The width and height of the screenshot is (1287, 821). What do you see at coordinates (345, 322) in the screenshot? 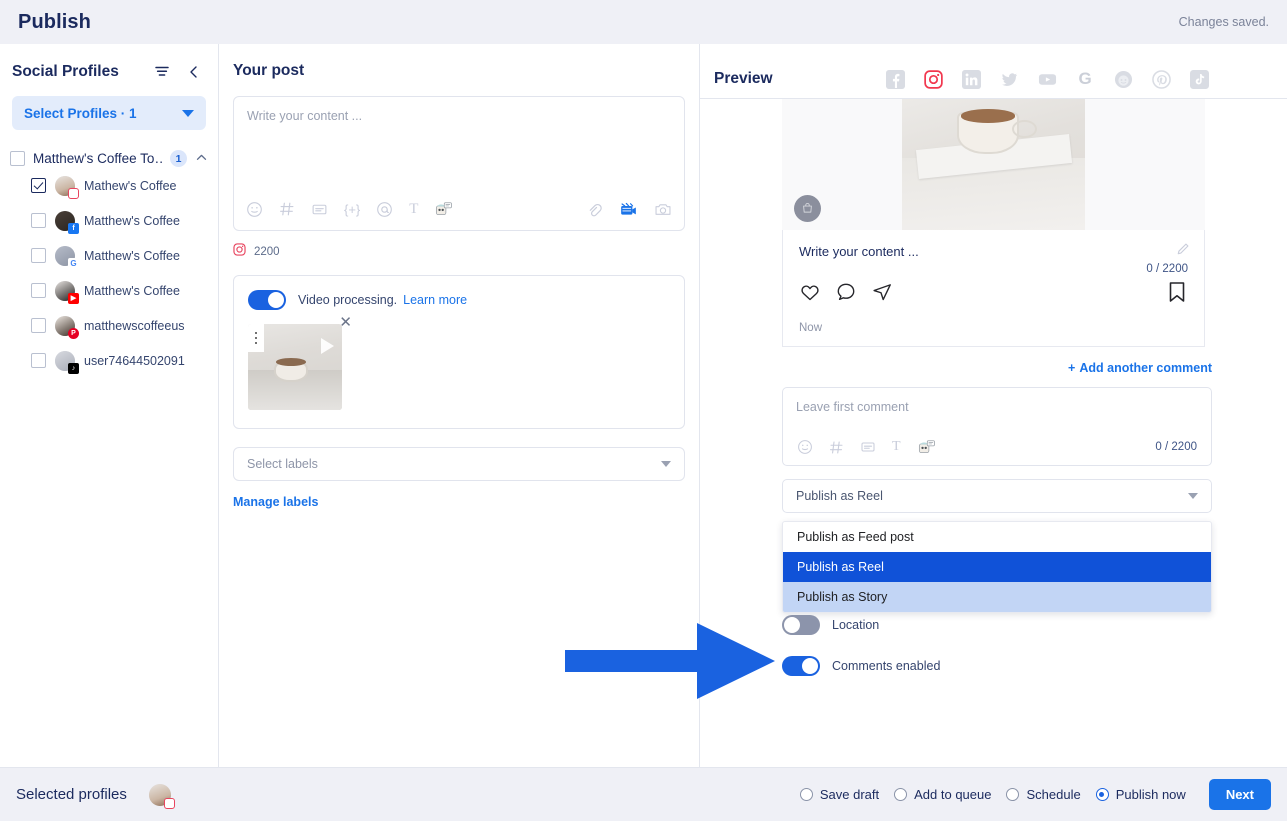
I see `close-icon: ✕` at bounding box center [345, 322].